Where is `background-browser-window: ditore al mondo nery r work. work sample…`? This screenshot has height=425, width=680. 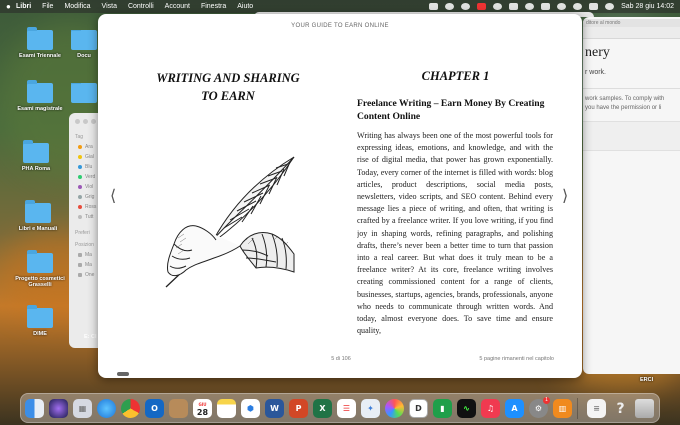
background-browser-window: ditore al mondo nery r work. work sample… is located at coordinates (631, 195).